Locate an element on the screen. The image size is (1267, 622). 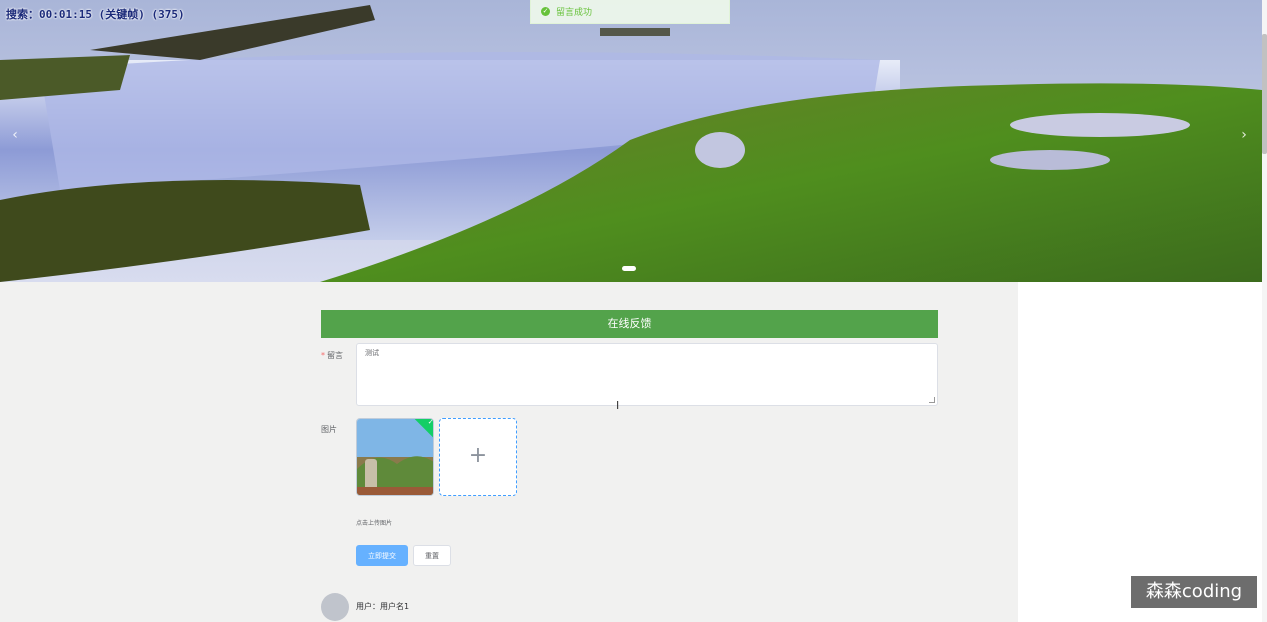
message-label: * 留言 is located at coordinates (332, 355).